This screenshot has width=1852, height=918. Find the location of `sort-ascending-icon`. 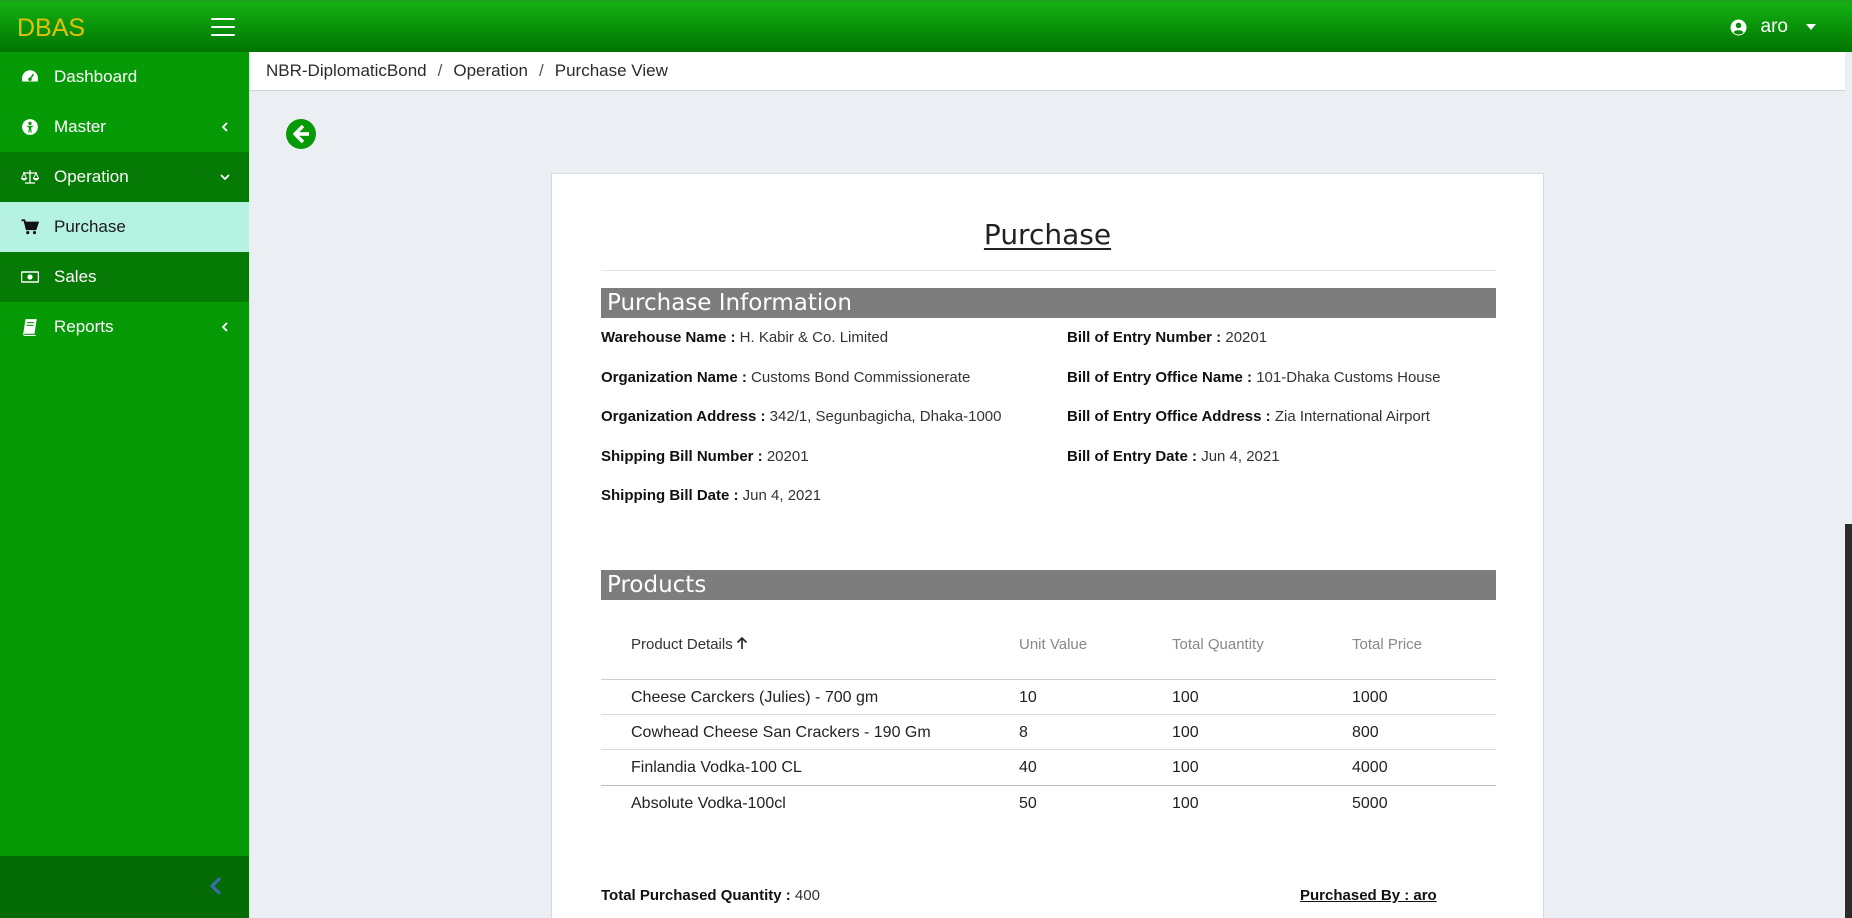

sort-ascending-icon is located at coordinates (742, 643).